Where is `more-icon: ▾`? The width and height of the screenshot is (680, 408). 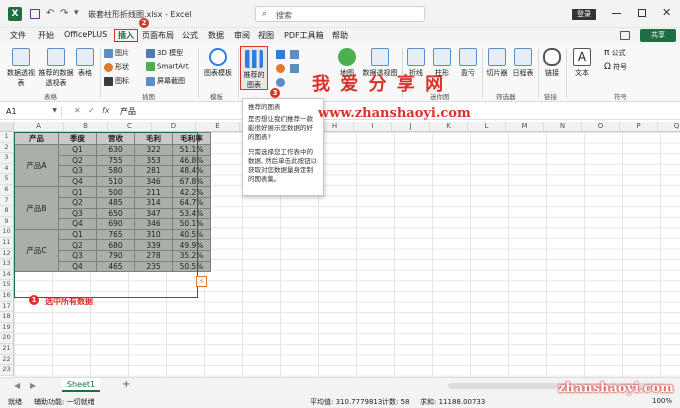 more-icon: ▾ is located at coordinates (76, 13).